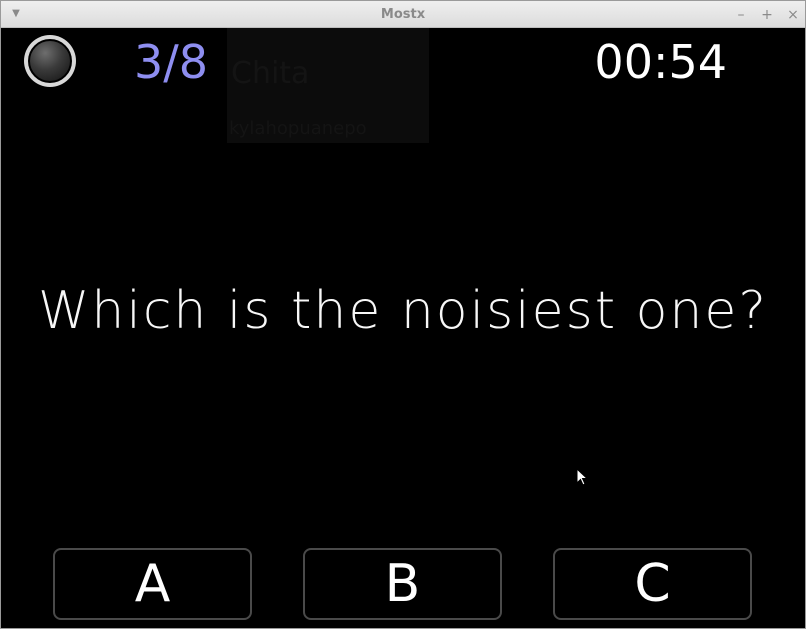  I want to click on minimize-icon: –, so click(741, 15).